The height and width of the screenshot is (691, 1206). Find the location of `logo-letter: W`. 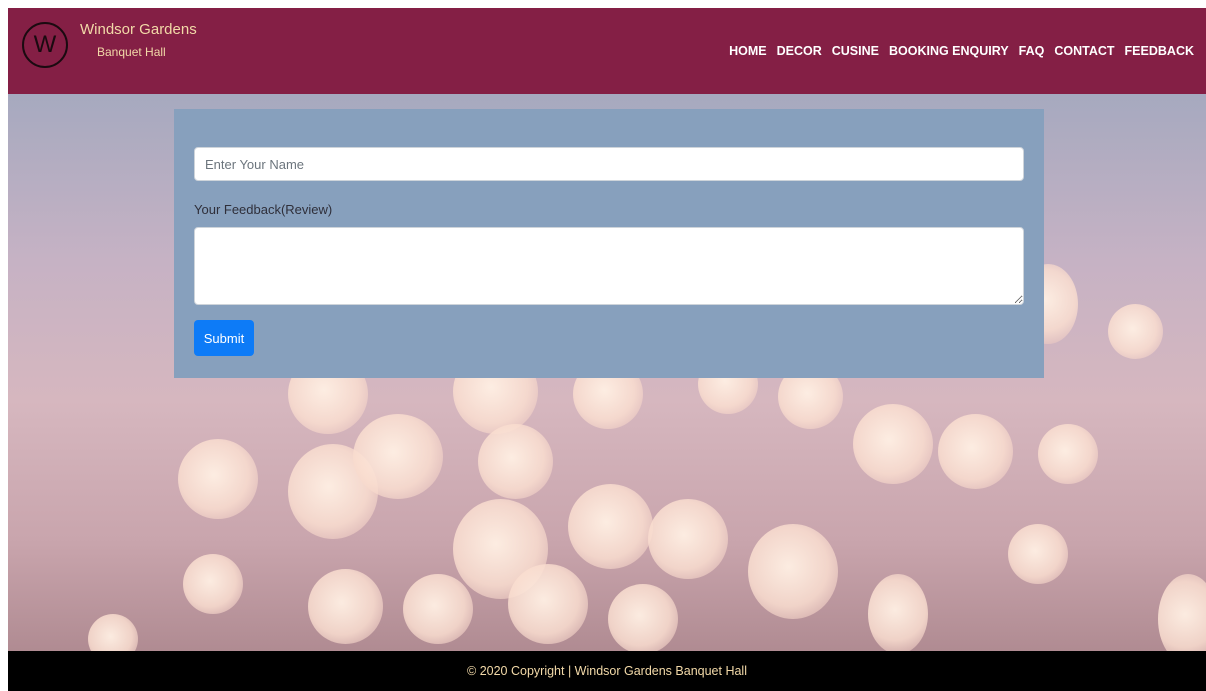

logo-letter: W is located at coordinates (45, 44).